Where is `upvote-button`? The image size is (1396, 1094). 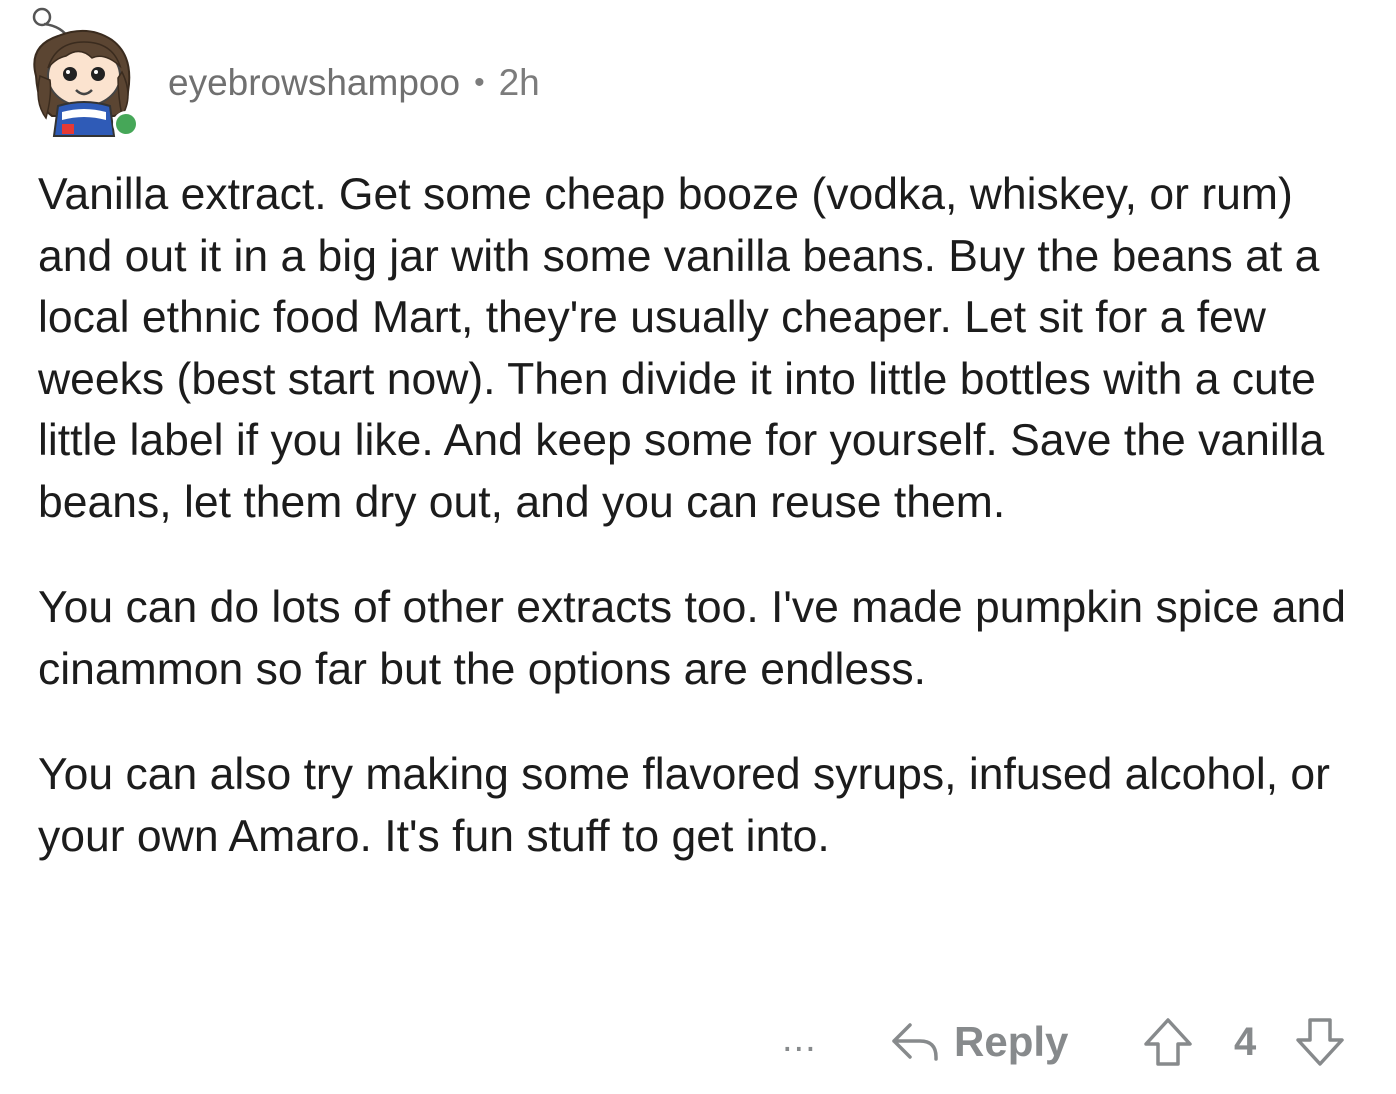
upvote-button is located at coordinates (1168, 1042).